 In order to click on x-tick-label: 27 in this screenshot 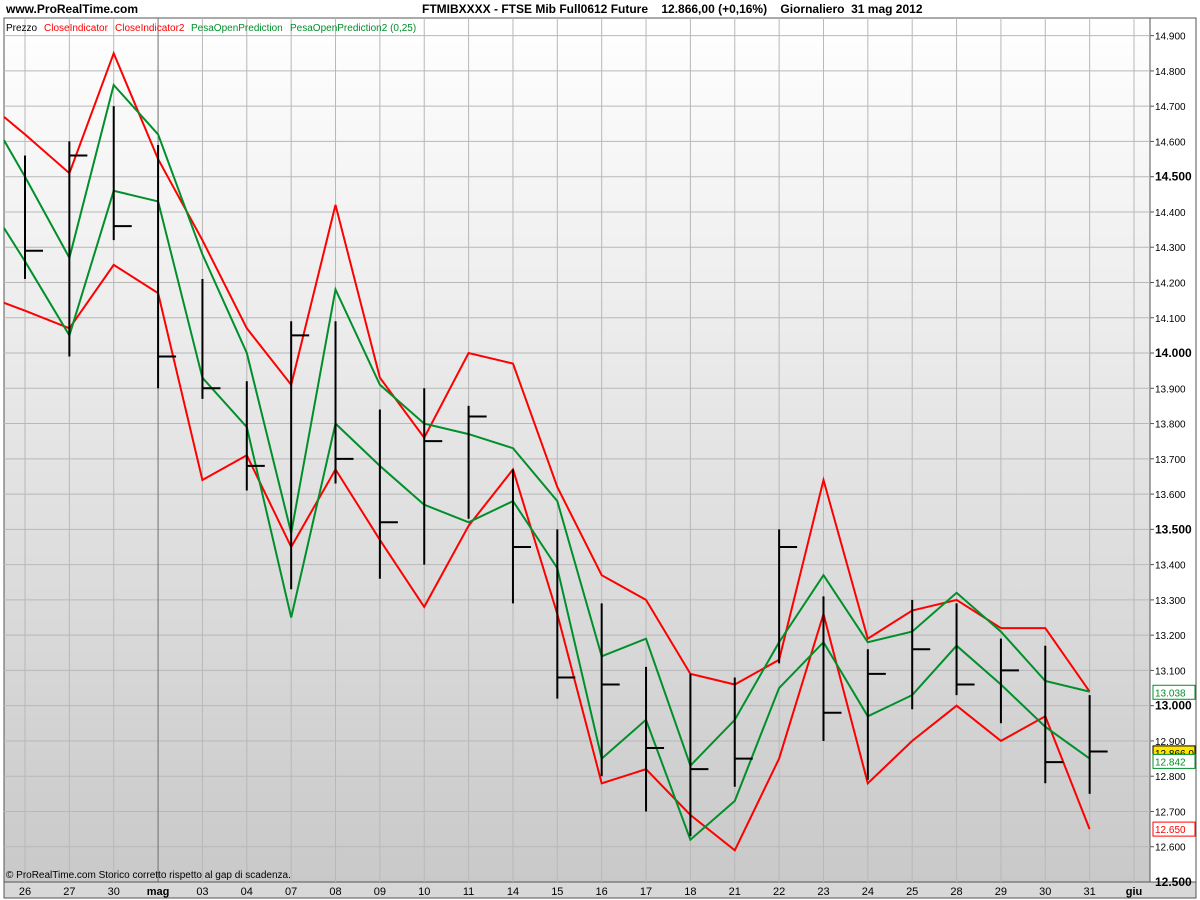, I will do `click(69, 892)`.